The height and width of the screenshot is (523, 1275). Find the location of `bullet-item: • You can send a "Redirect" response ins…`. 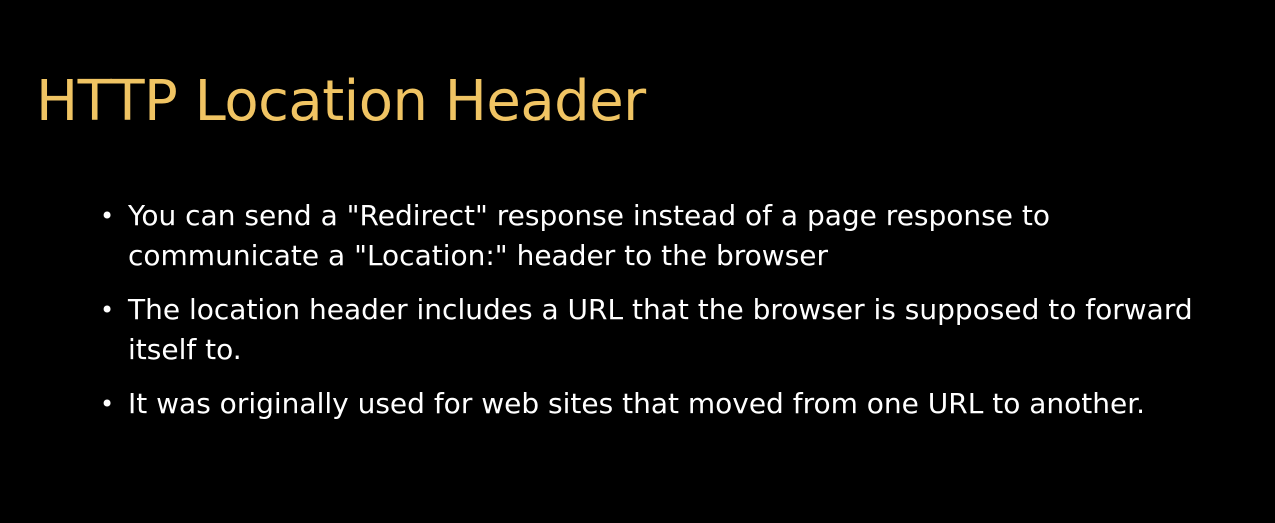

bullet-item: • You can send a "Redirect" response ins… is located at coordinates (653, 236).